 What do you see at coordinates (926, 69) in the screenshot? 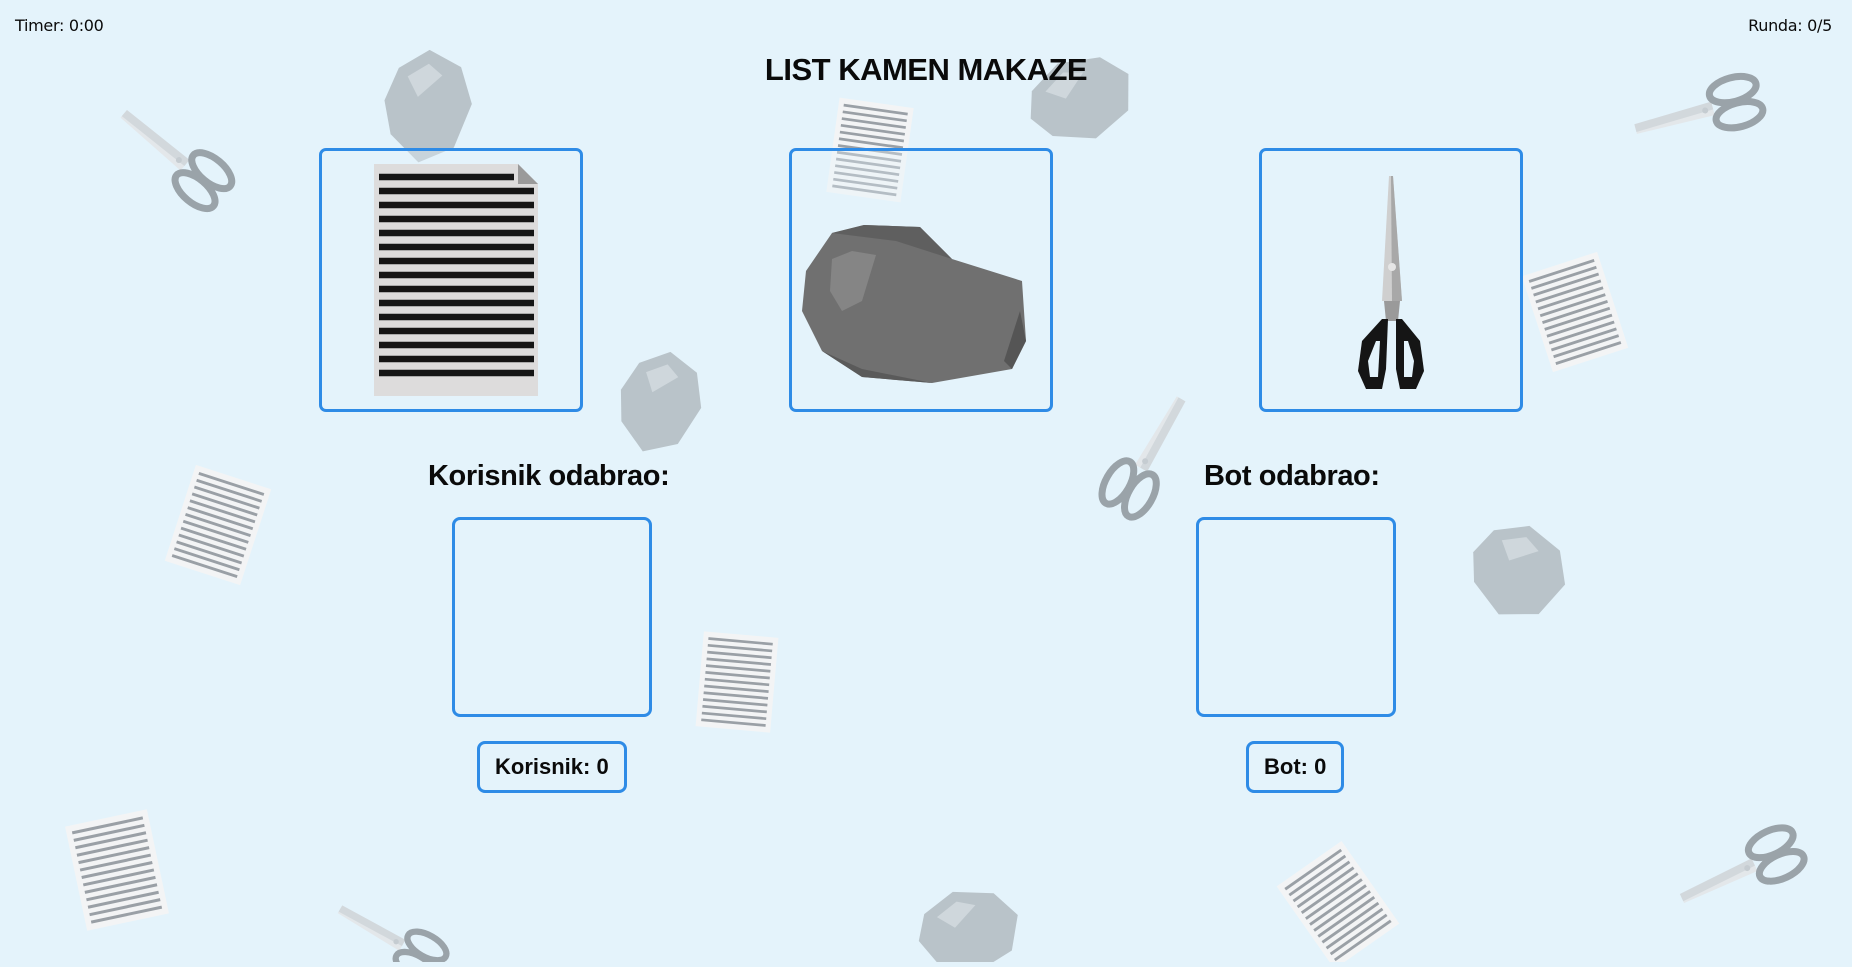
I see `page-title: LIST KAMEN MAKAZE` at bounding box center [926, 69].